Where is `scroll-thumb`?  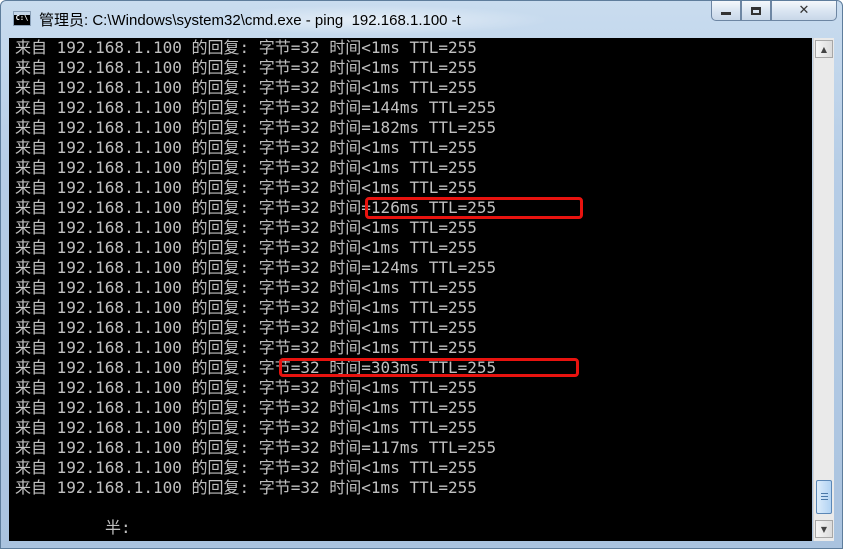
scroll-thumb is located at coordinates (824, 497).